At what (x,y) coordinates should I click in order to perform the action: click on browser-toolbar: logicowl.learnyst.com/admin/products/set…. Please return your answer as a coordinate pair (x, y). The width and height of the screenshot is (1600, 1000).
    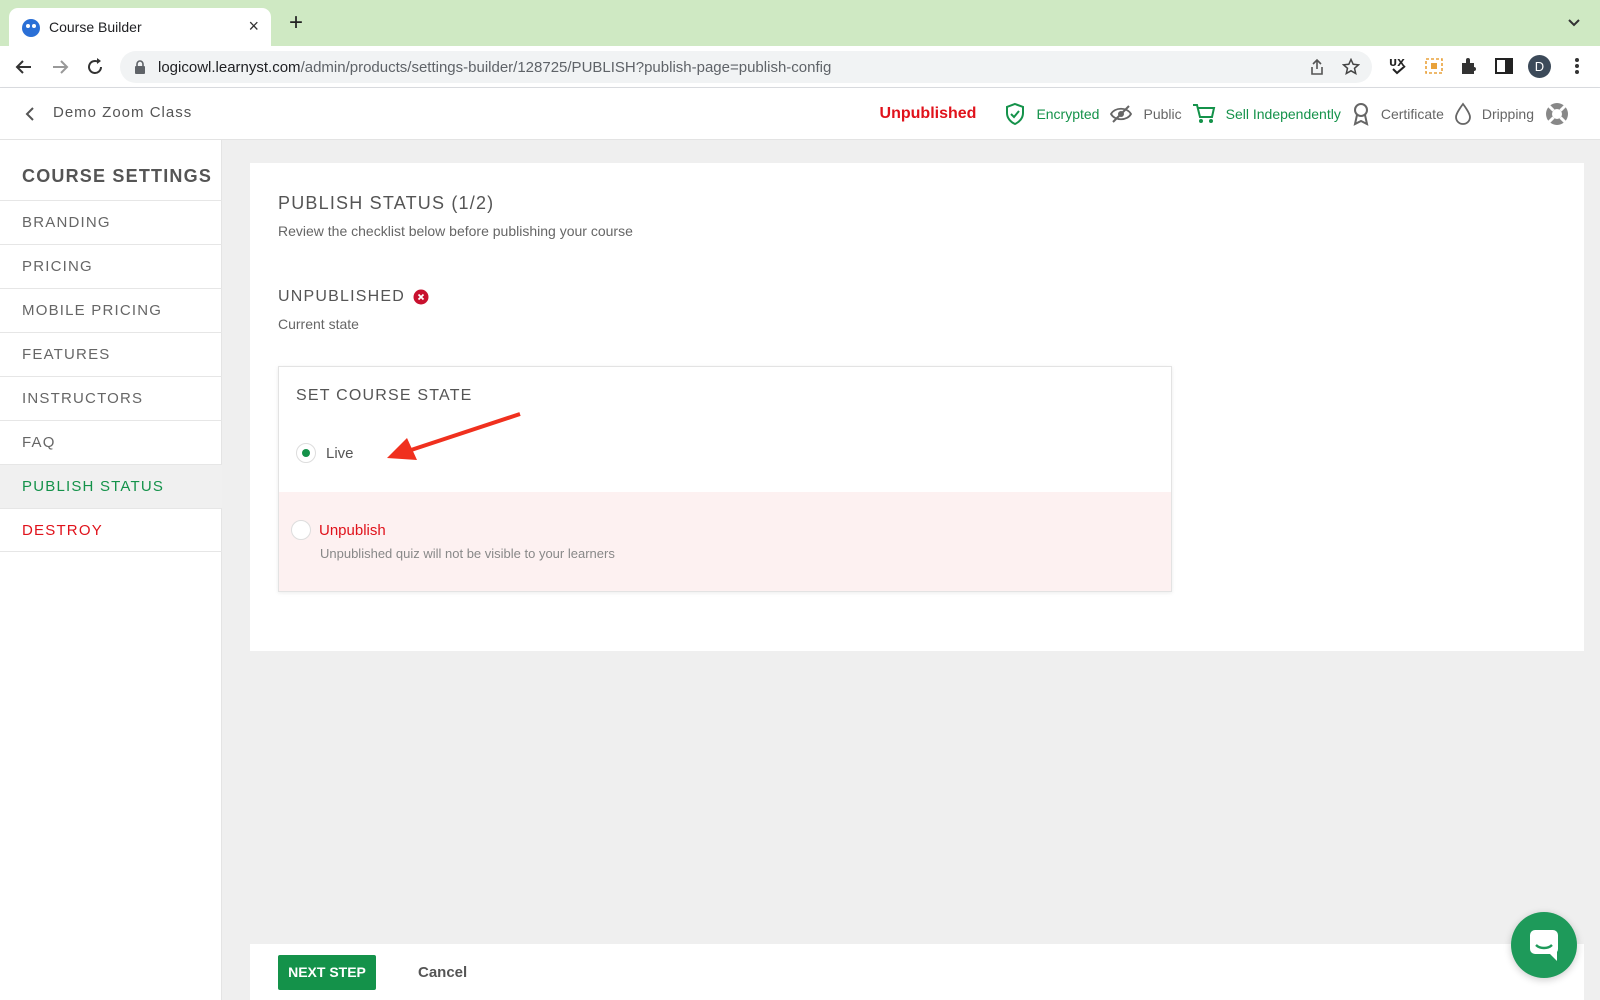
    Looking at the image, I should click on (800, 67).